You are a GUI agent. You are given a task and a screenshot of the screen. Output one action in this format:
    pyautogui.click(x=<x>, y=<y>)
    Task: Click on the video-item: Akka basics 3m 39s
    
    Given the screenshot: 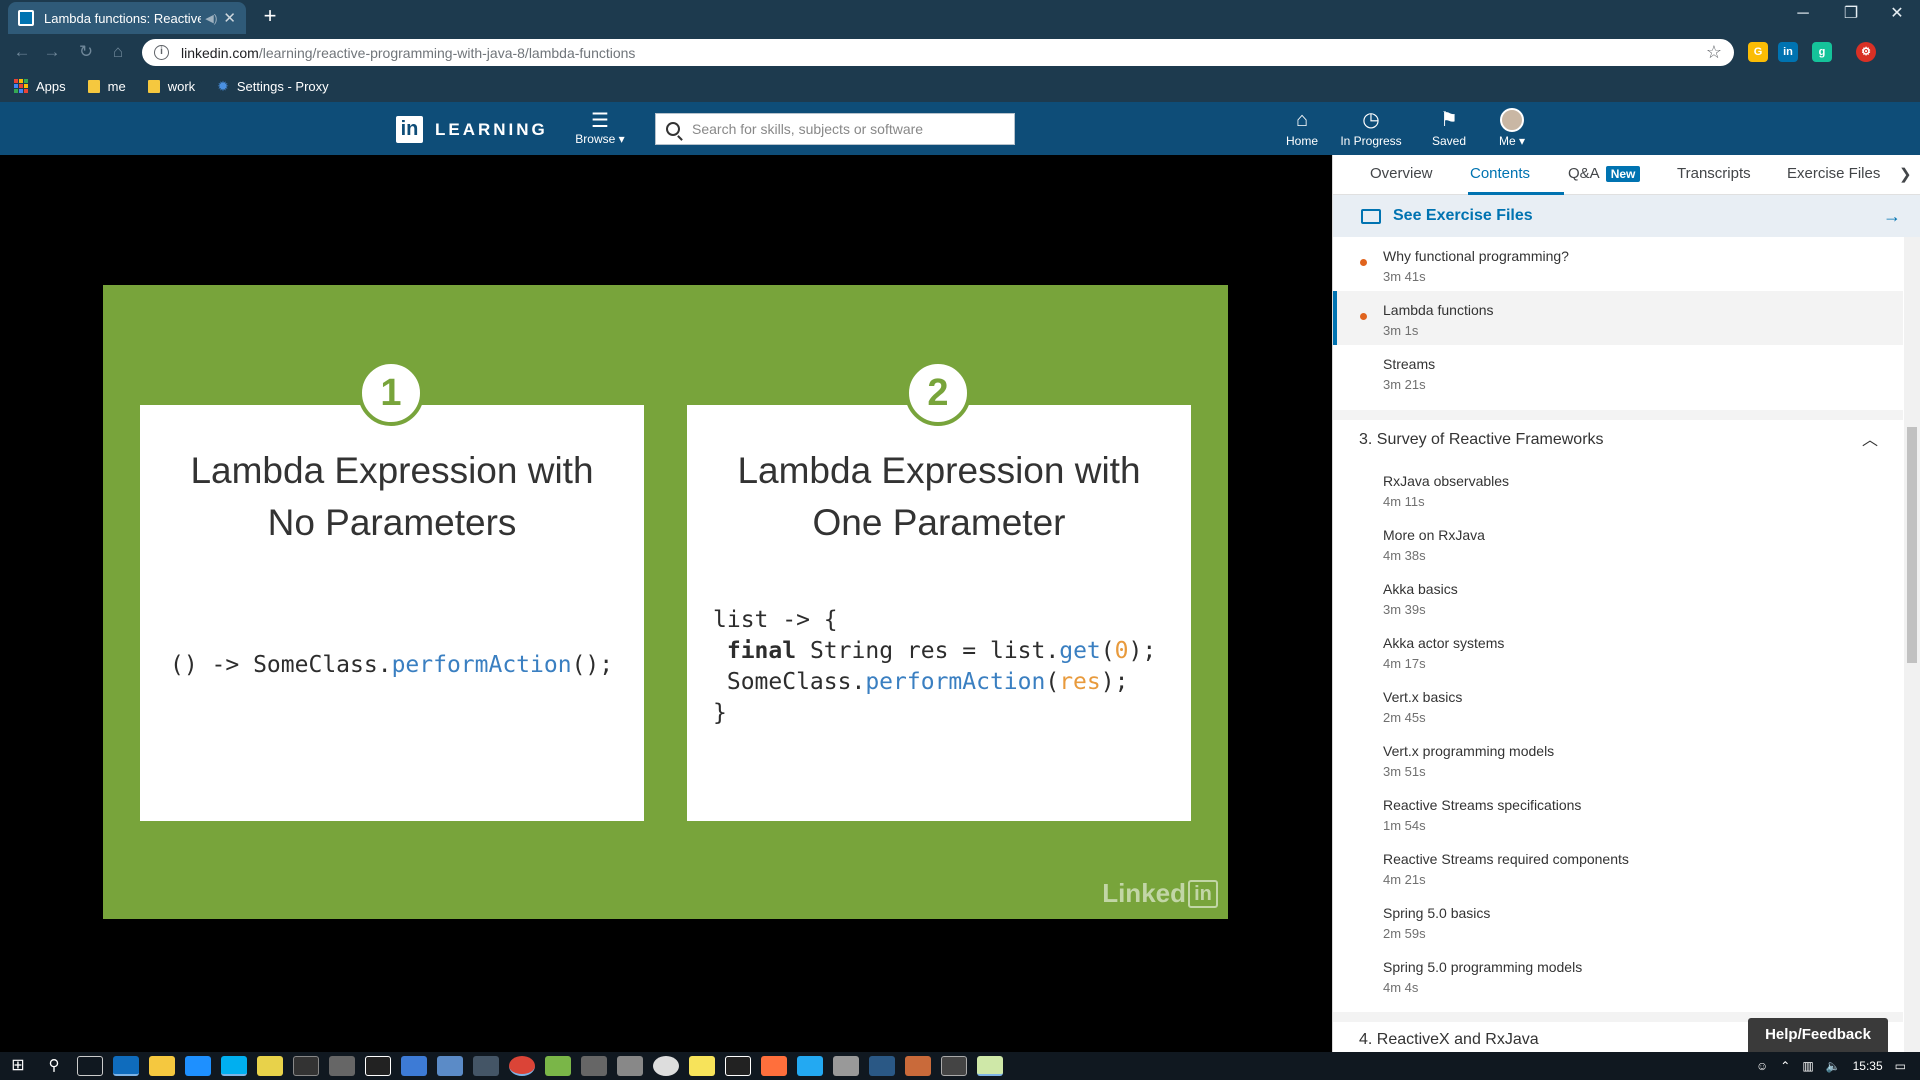 What is the action you would take?
    pyautogui.click(x=1618, y=597)
    